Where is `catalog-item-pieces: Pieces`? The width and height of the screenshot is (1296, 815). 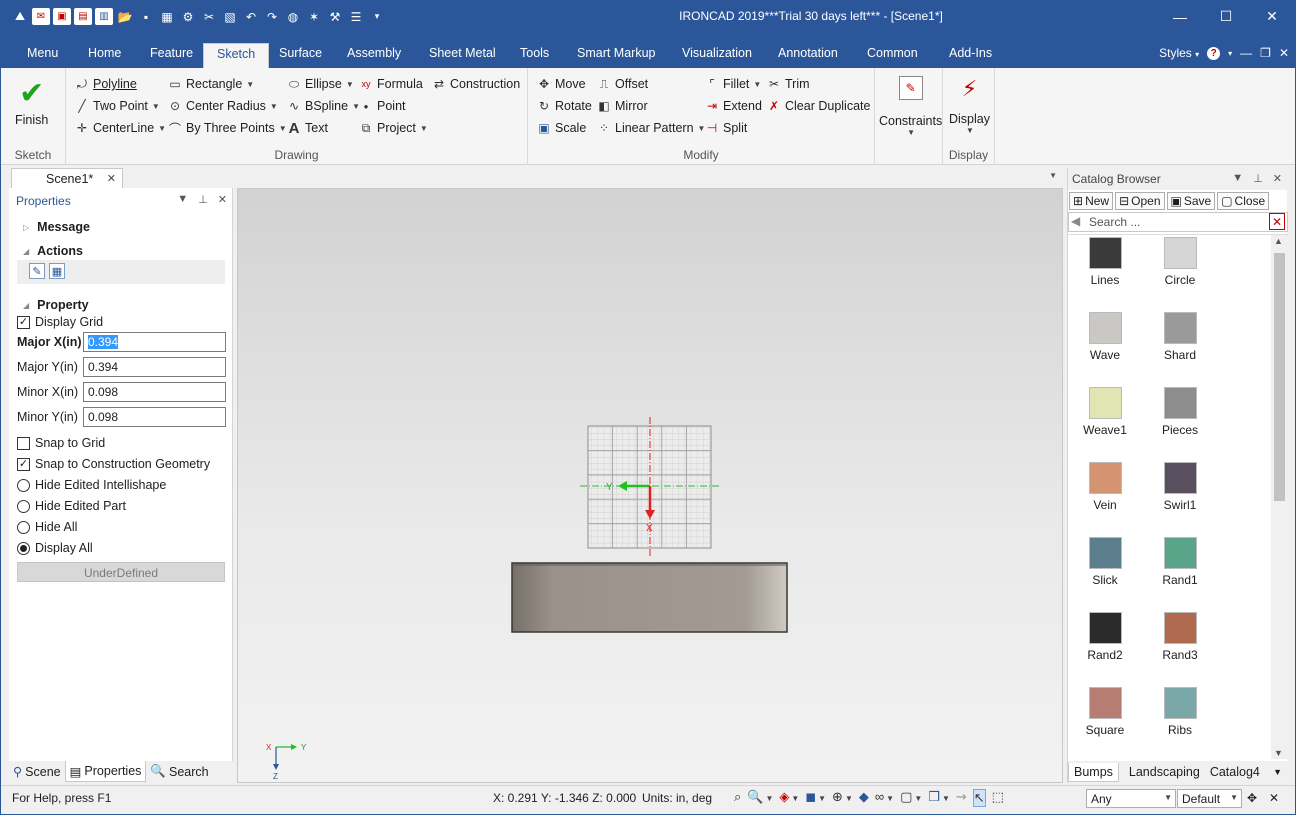 catalog-item-pieces: Pieces is located at coordinates (1180, 412).